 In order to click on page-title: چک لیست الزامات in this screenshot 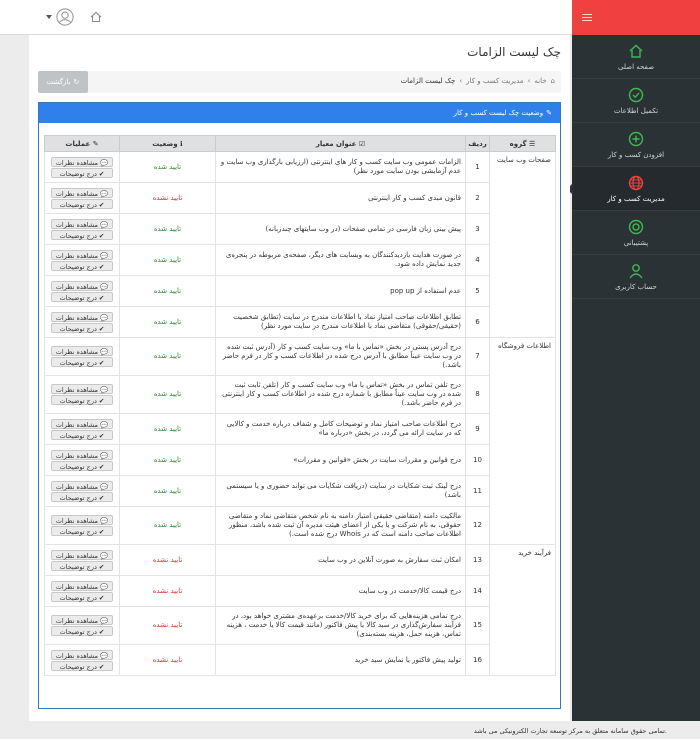, I will do `click(514, 52)`.